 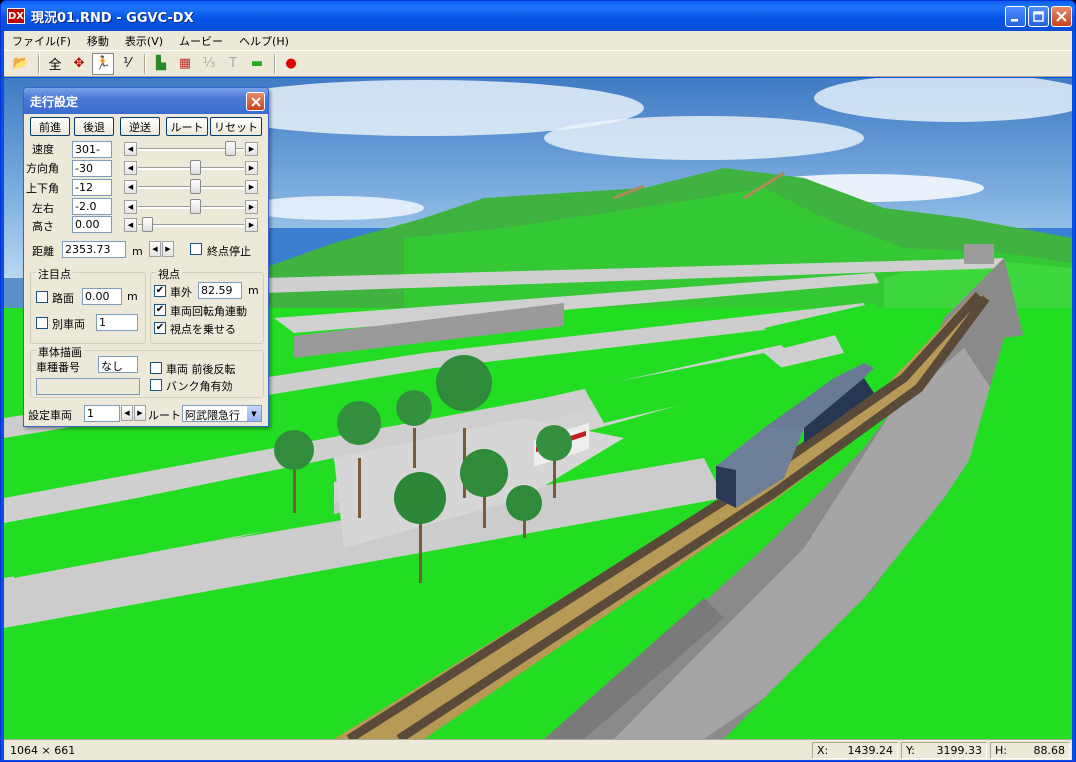 I want to click on backward-button: 後退, so click(x=94, y=126).